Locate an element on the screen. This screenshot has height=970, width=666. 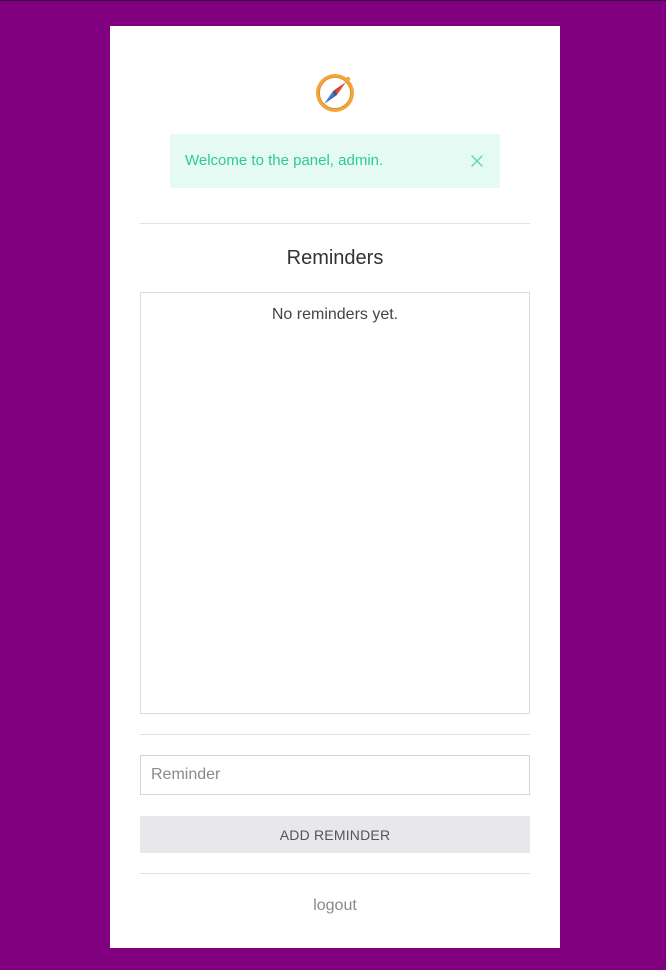
reminders-heading: Reminders is located at coordinates (335, 258).